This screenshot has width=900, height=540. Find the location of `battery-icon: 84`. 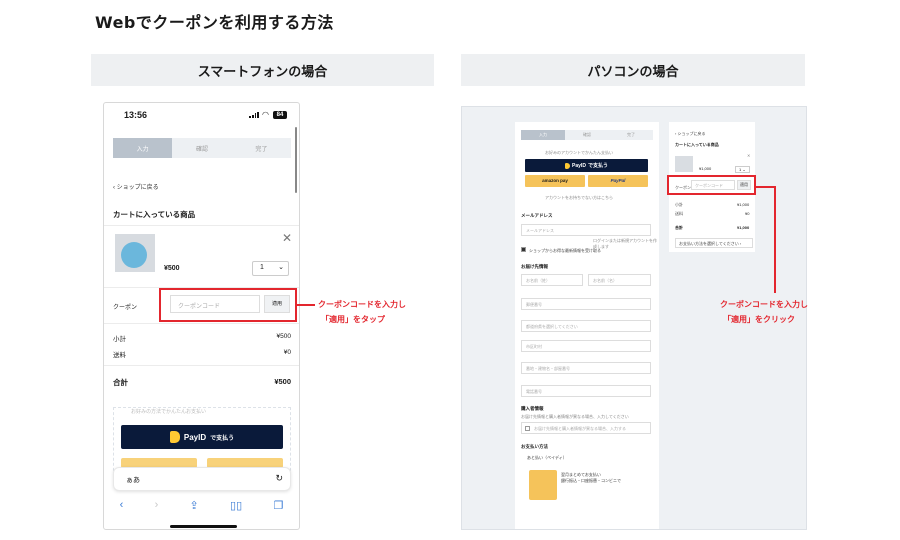

battery-icon: 84 is located at coordinates (280, 115).